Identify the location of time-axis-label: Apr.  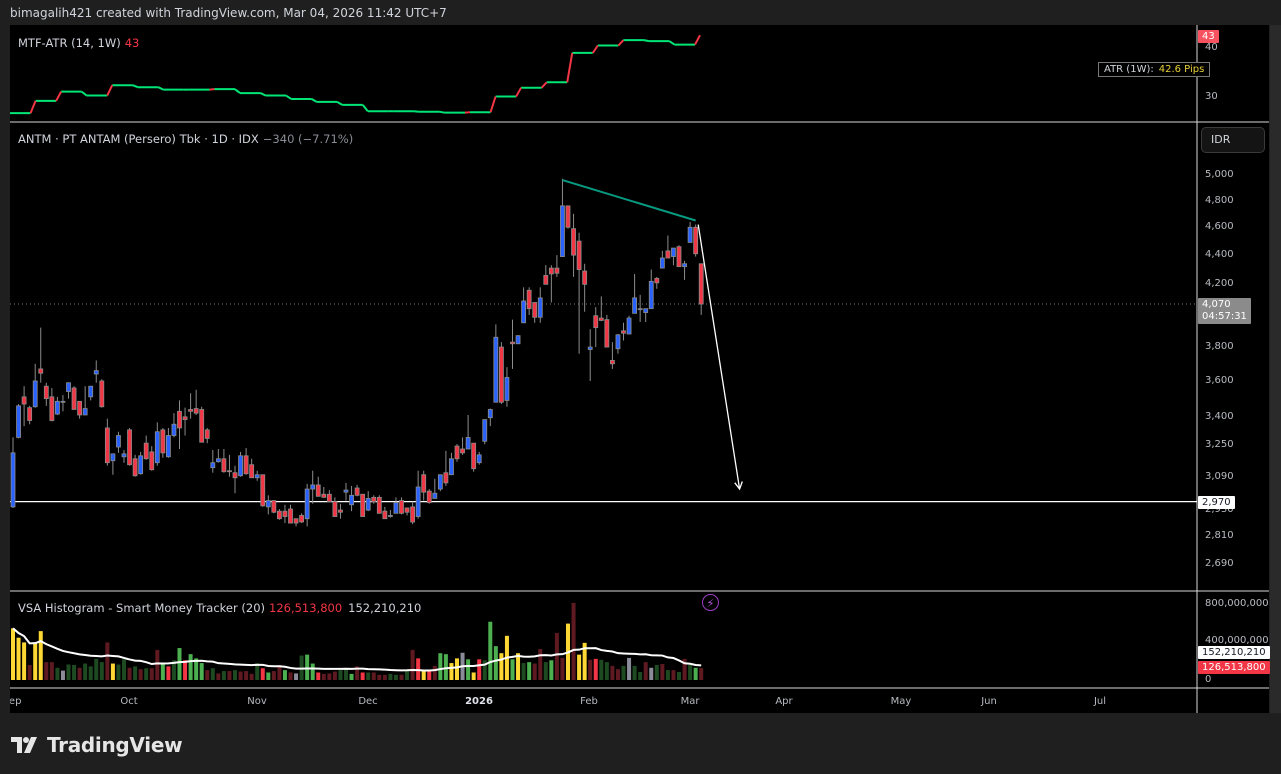
(784, 701).